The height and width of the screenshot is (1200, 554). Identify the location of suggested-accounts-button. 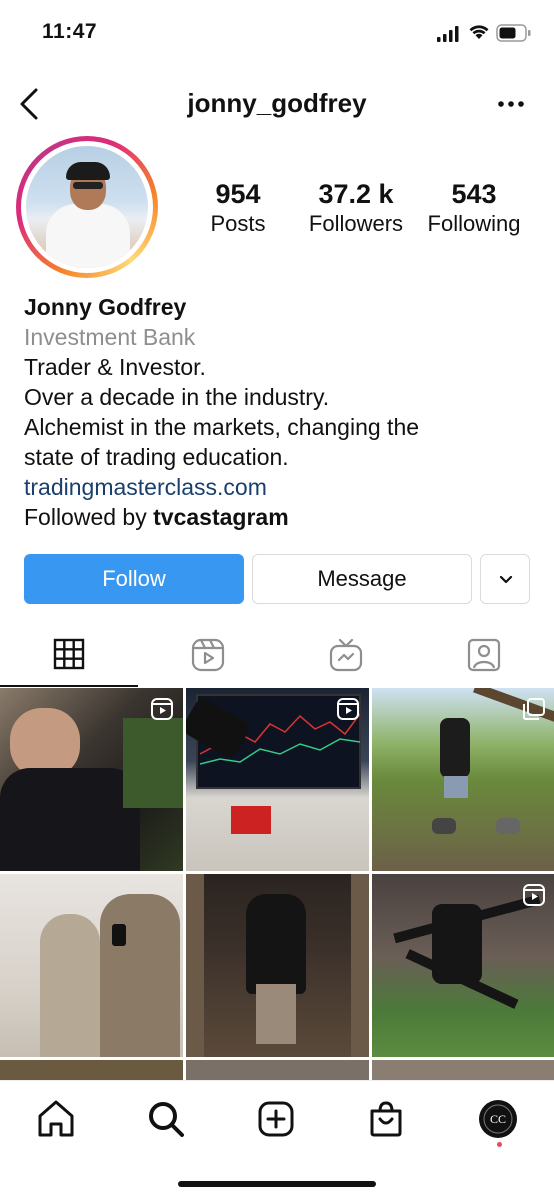
(505, 579).